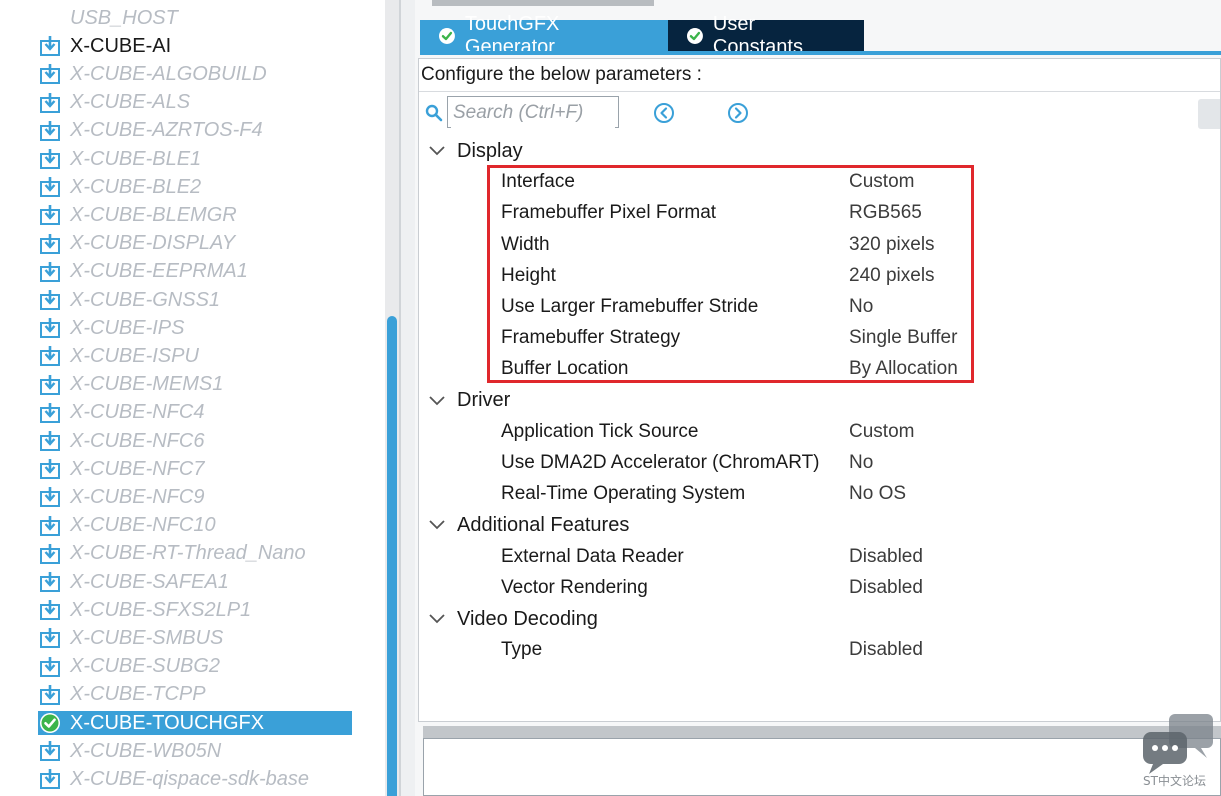 This screenshot has height=796, width=1221. I want to click on group-driver: Driver, so click(468, 401).